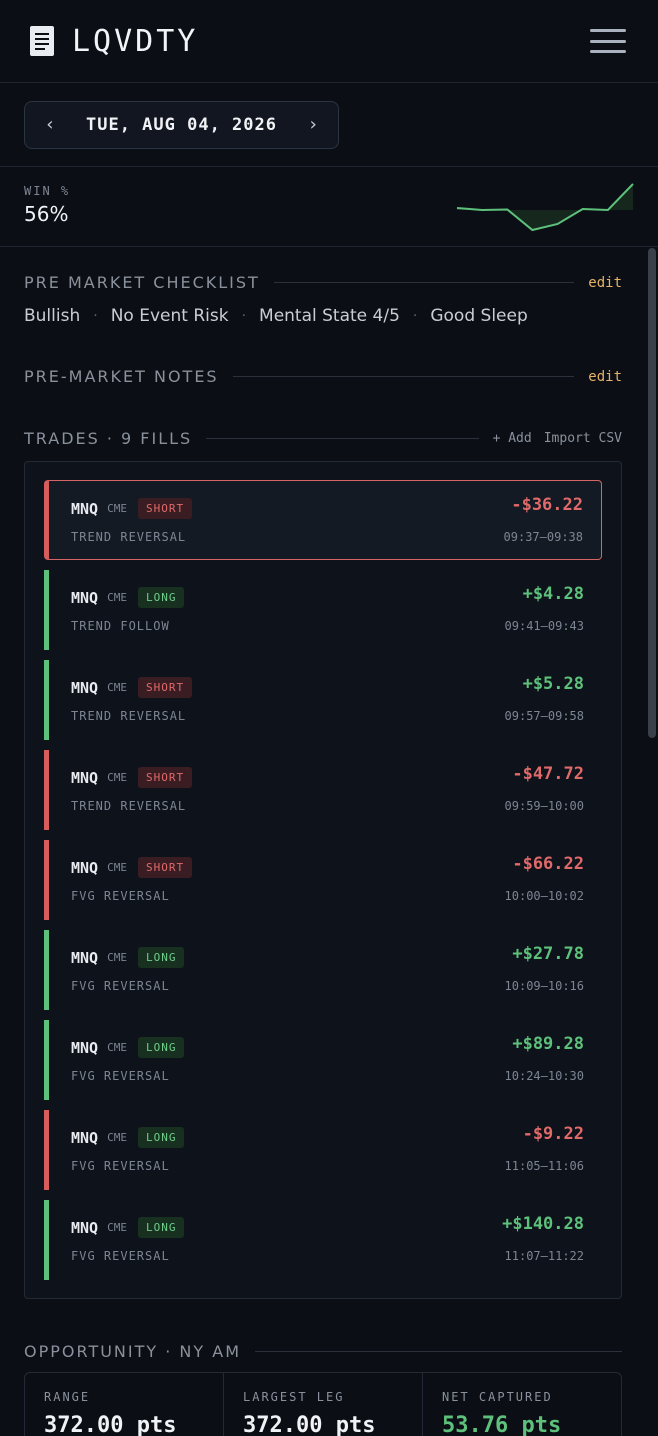 Image resolution: width=658 pixels, height=1436 pixels. I want to click on add-trade-button: + Add, so click(512, 438).